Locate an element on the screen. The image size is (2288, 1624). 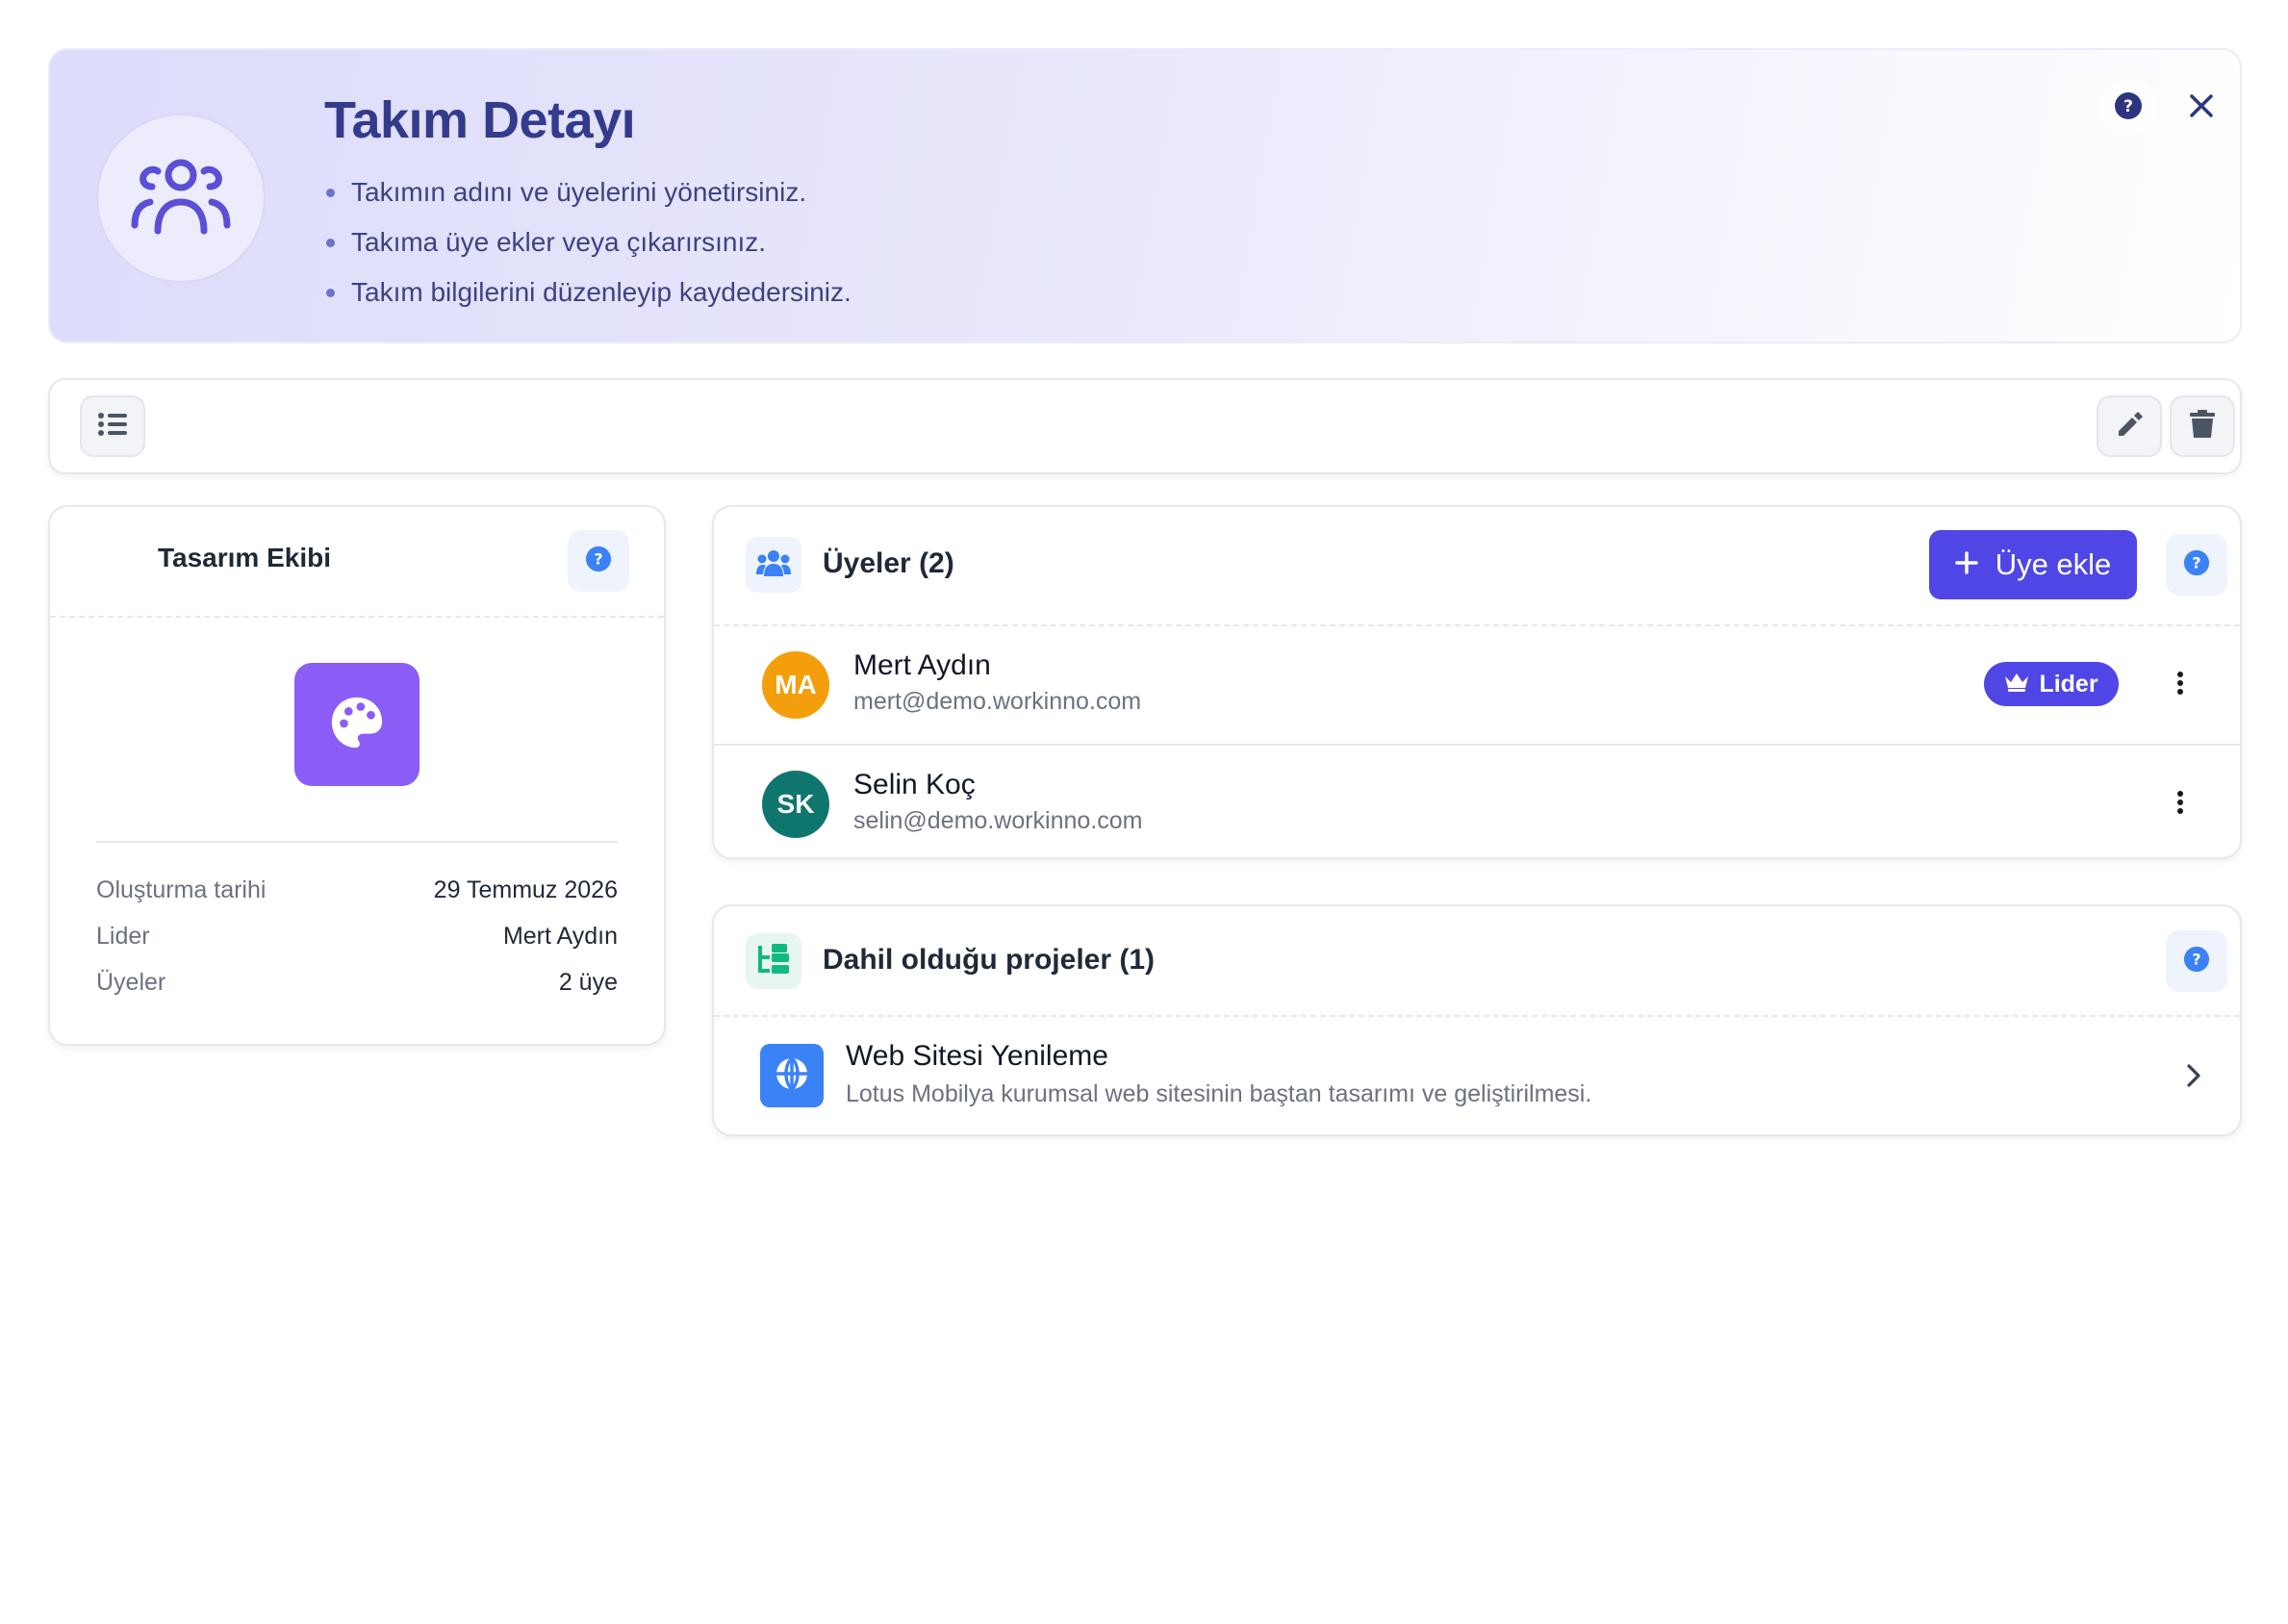
chevron-right-icon is located at coordinates (2194, 1076).